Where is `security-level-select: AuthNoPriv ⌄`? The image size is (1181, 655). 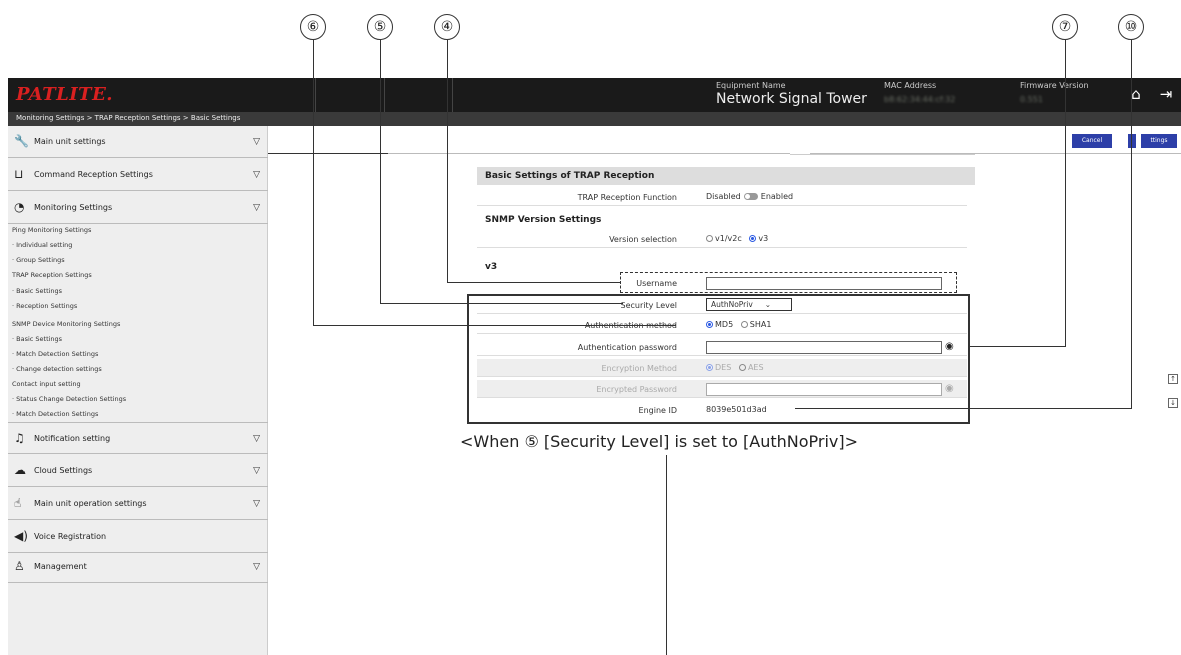
security-level-select: AuthNoPriv ⌄ is located at coordinates (749, 304).